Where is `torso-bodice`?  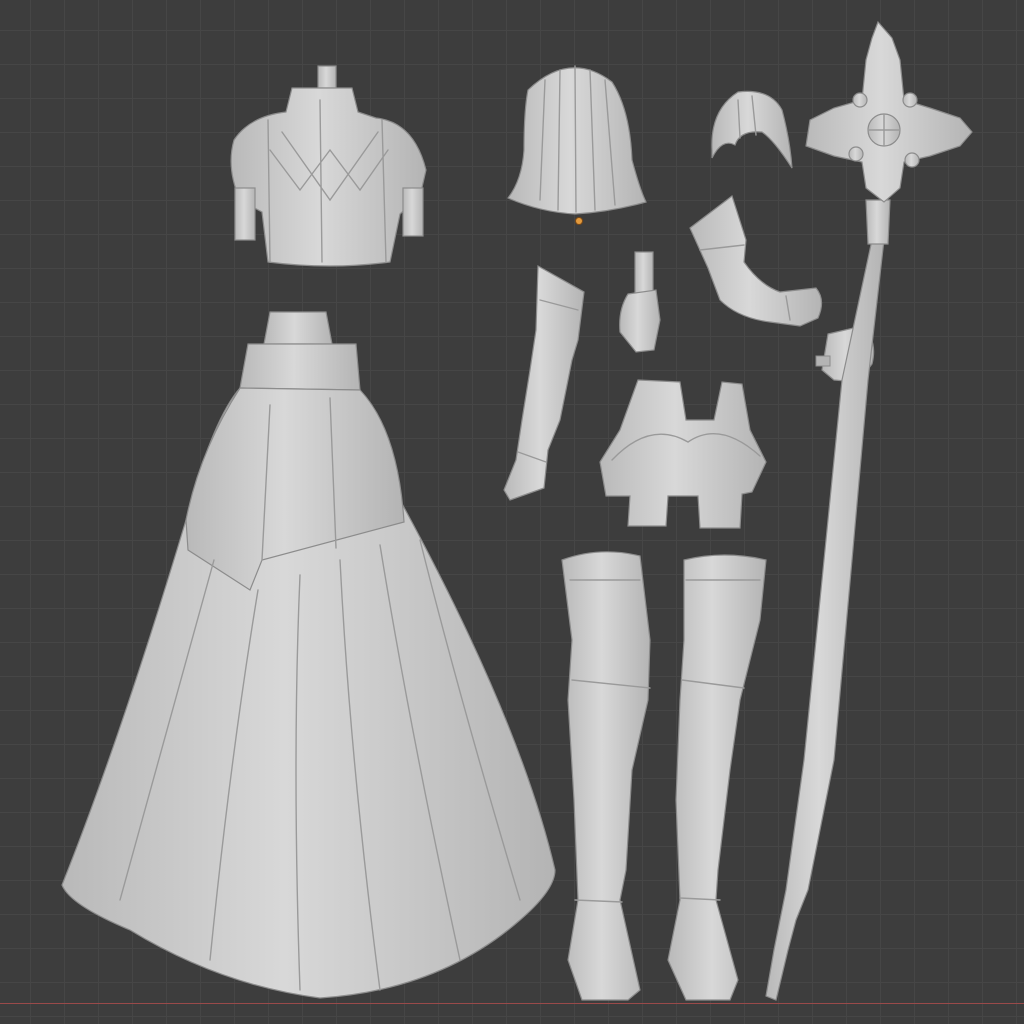
torso-bodice is located at coordinates (328, 166).